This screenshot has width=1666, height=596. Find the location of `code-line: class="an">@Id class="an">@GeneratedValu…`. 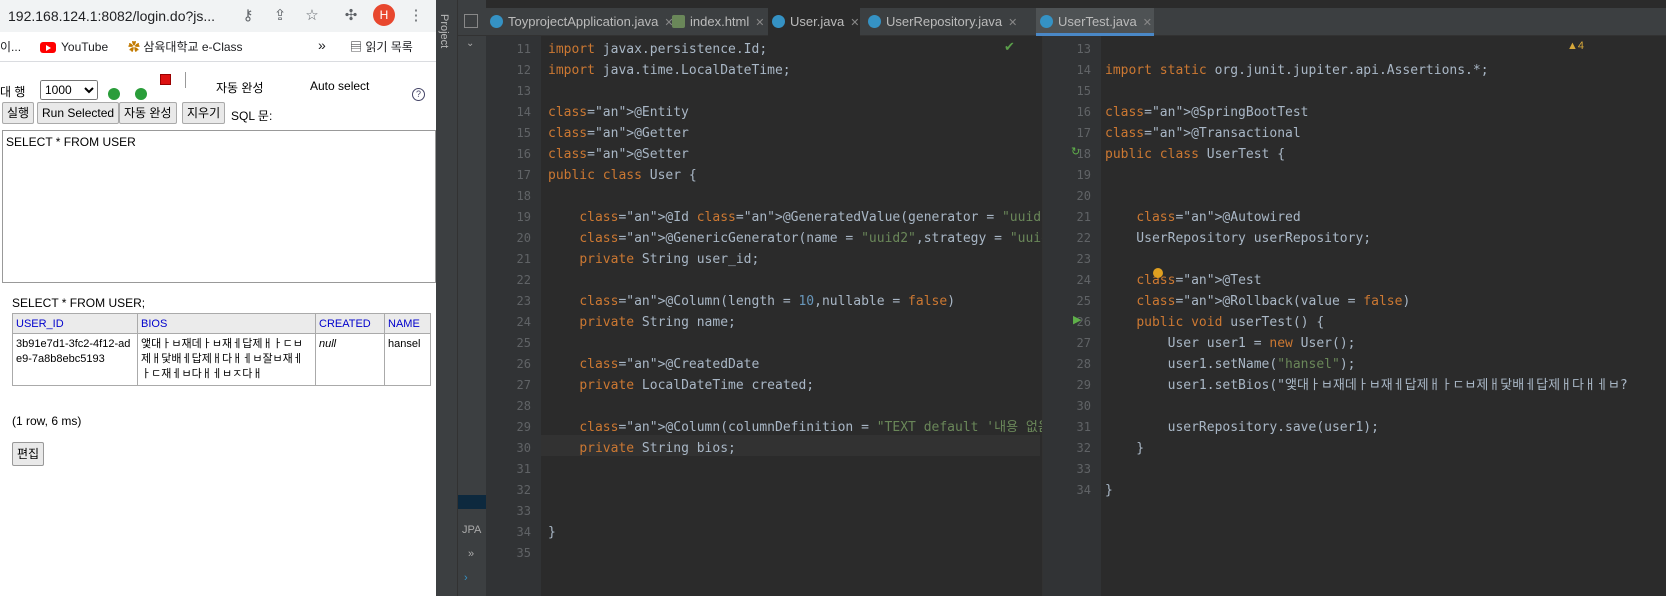

code-line: class="an">@Id class="an">@GeneratedValu… is located at coordinates (806, 217).